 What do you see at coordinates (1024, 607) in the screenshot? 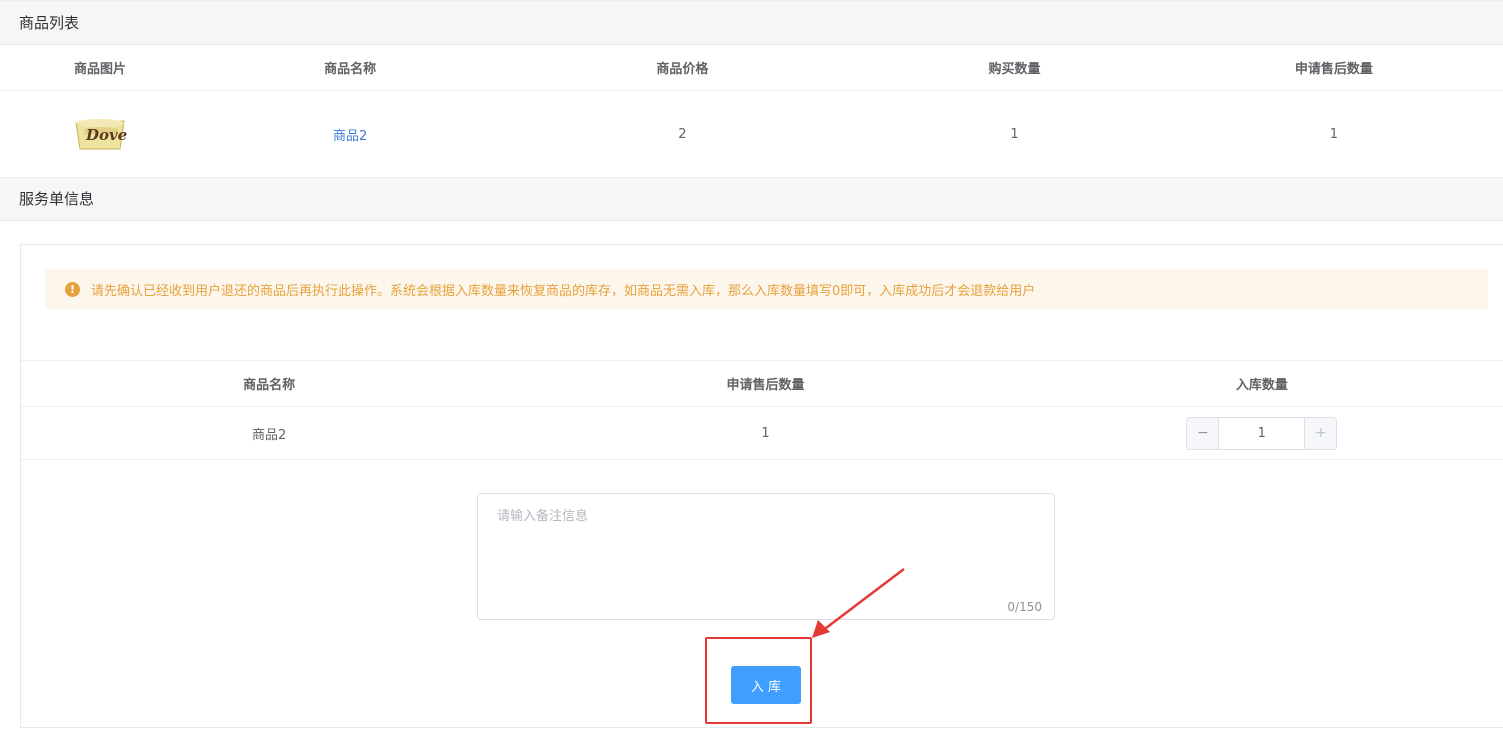
I see `remark-char-counter: 0/150` at bounding box center [1024, 607].